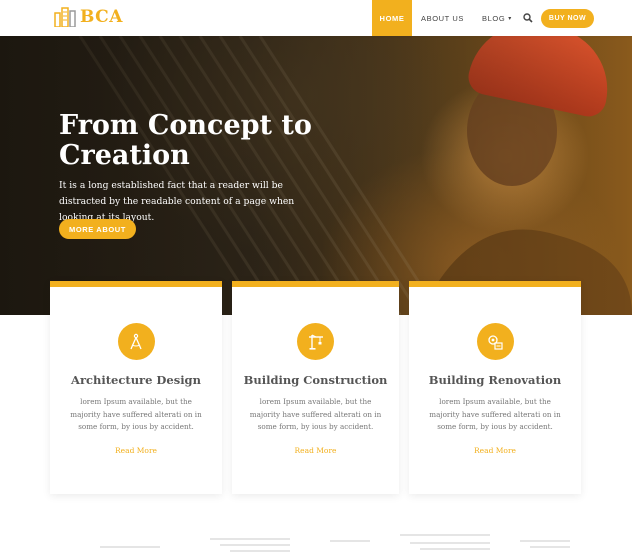 The height and width of the screenshot is (553, 632). I want to click on more-about-button: MORE ABOUT, so click(97, 229).